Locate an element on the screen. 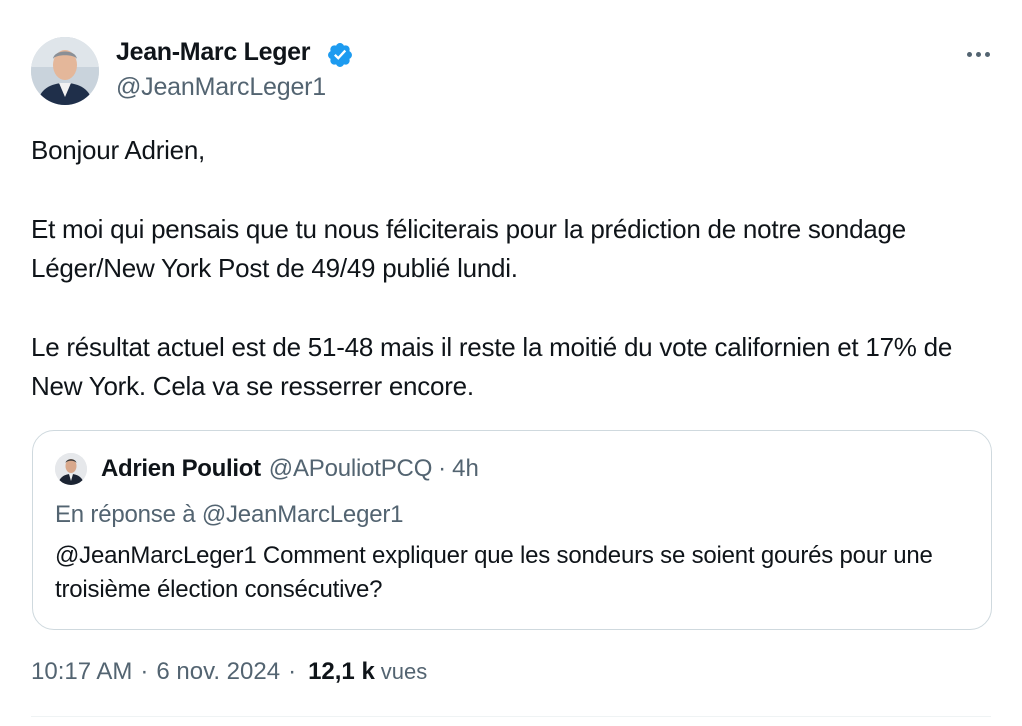 This screenshot has width=1022, height=726. quoted-author-handle: @APouliotPCQ is located at coordinates (351, 469).